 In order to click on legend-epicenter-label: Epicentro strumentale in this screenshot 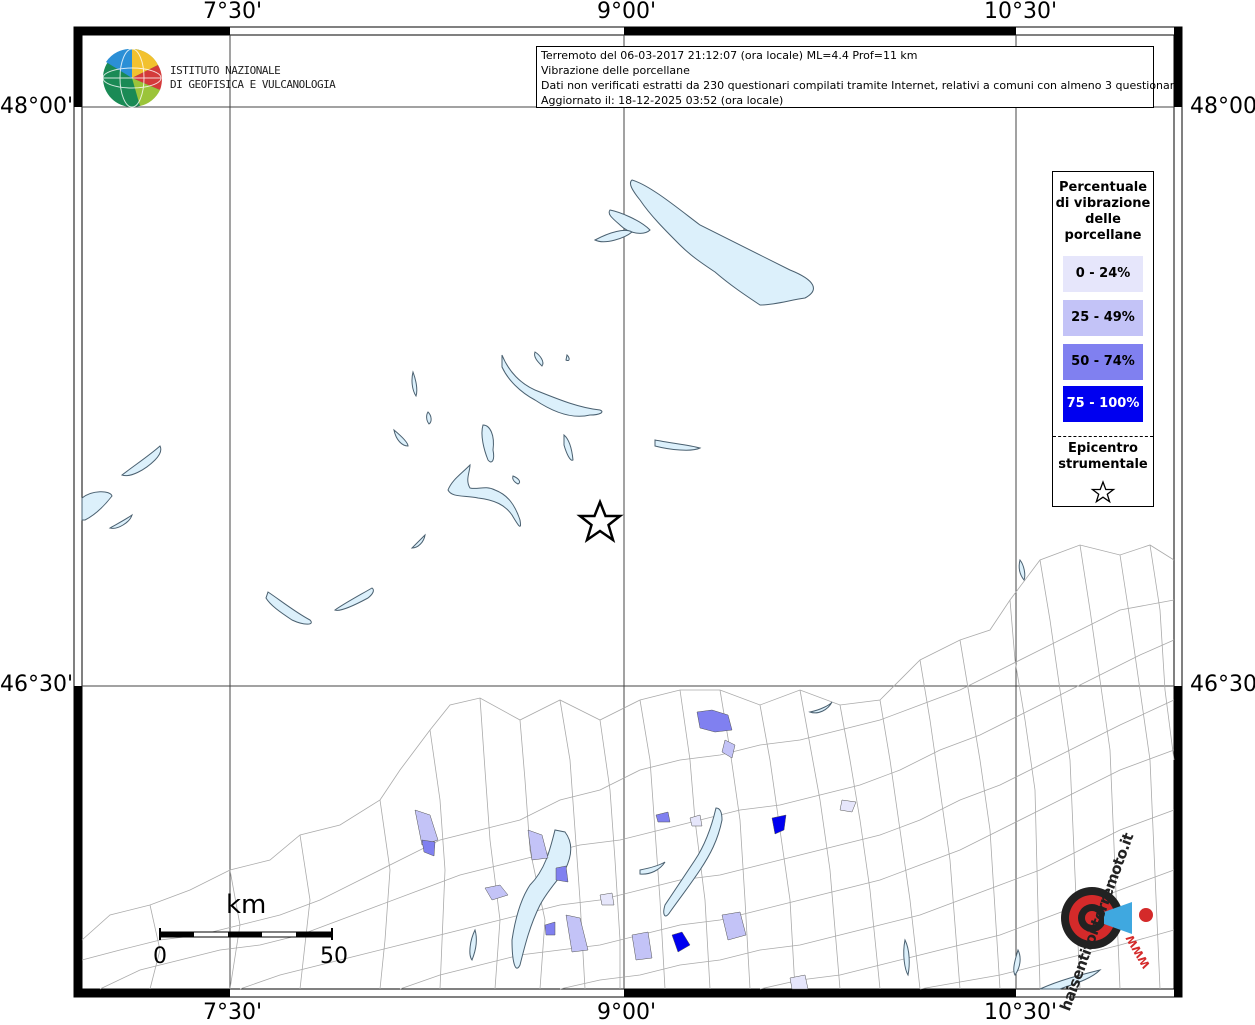, I will do `click(1103, 457)`.